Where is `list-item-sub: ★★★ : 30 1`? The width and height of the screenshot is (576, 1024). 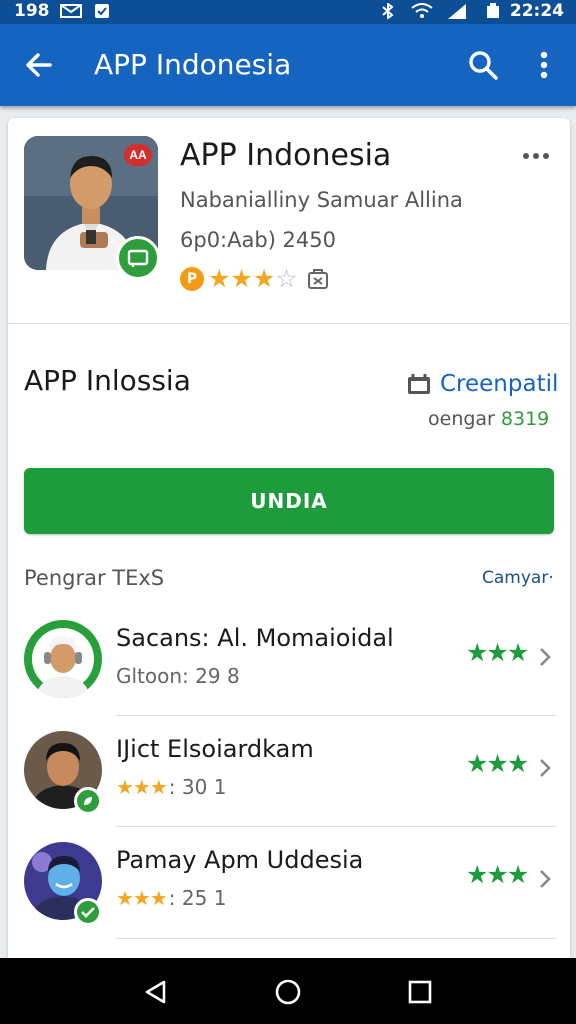 list-item-sub: ★★★ : 30 1 is located at coordinates (171, 787).